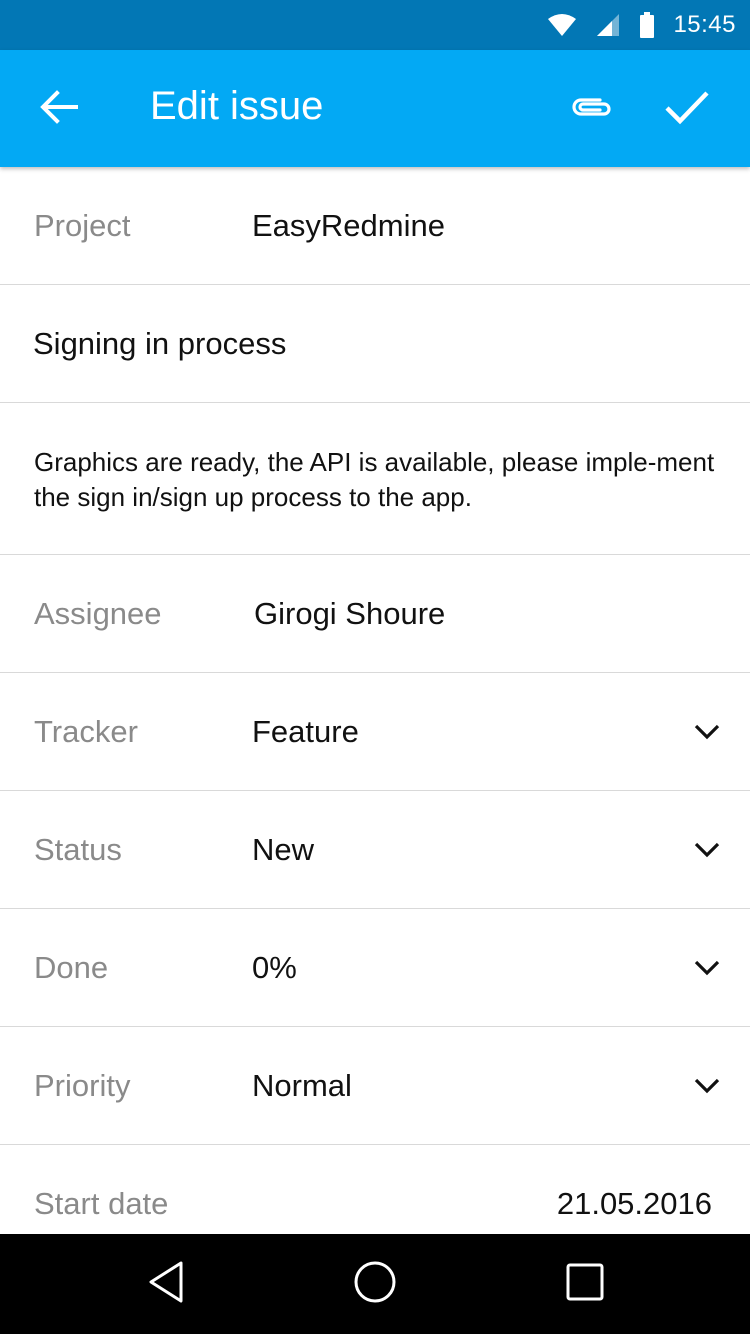 This screenshot has width=750, height=1334. What do you see at coordinates (71, 967) in the screenshot?
I see `done-label: Done` at bounding box center [71, 967].